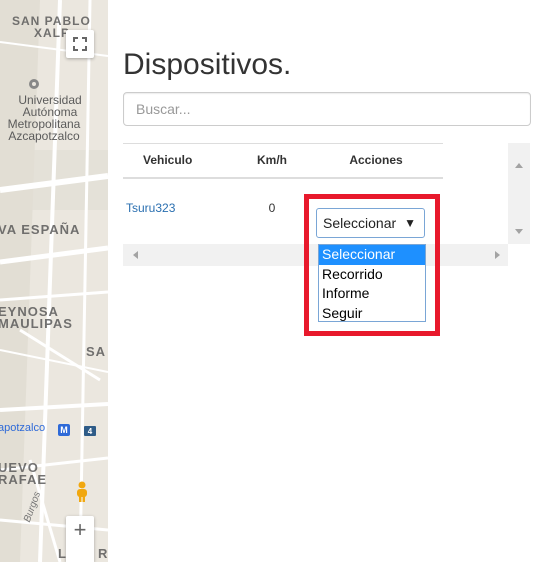 This screenshot has height=562, width=553. I want to click on map-label-nva-espana: VA ESPAÑA, so click(40, 229).